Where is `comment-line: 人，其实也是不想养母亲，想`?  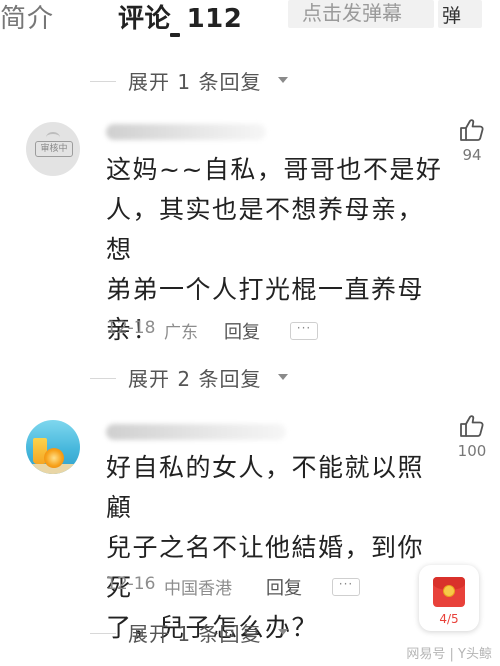
comment-line: 人，其实也是不想养母亲，想 is located at coordinates (265, 229).